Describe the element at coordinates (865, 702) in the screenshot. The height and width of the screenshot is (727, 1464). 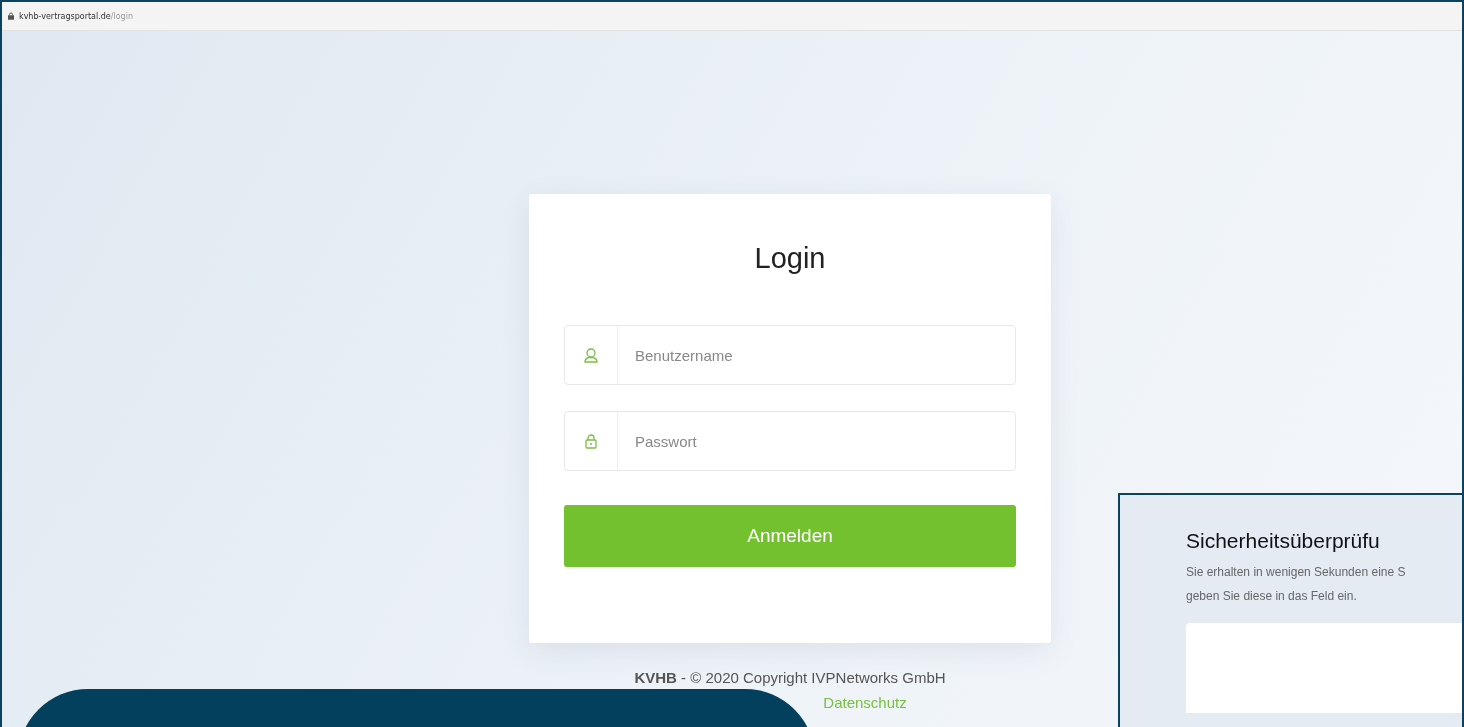
I see `privacy-link: Datenschutz` at that location.